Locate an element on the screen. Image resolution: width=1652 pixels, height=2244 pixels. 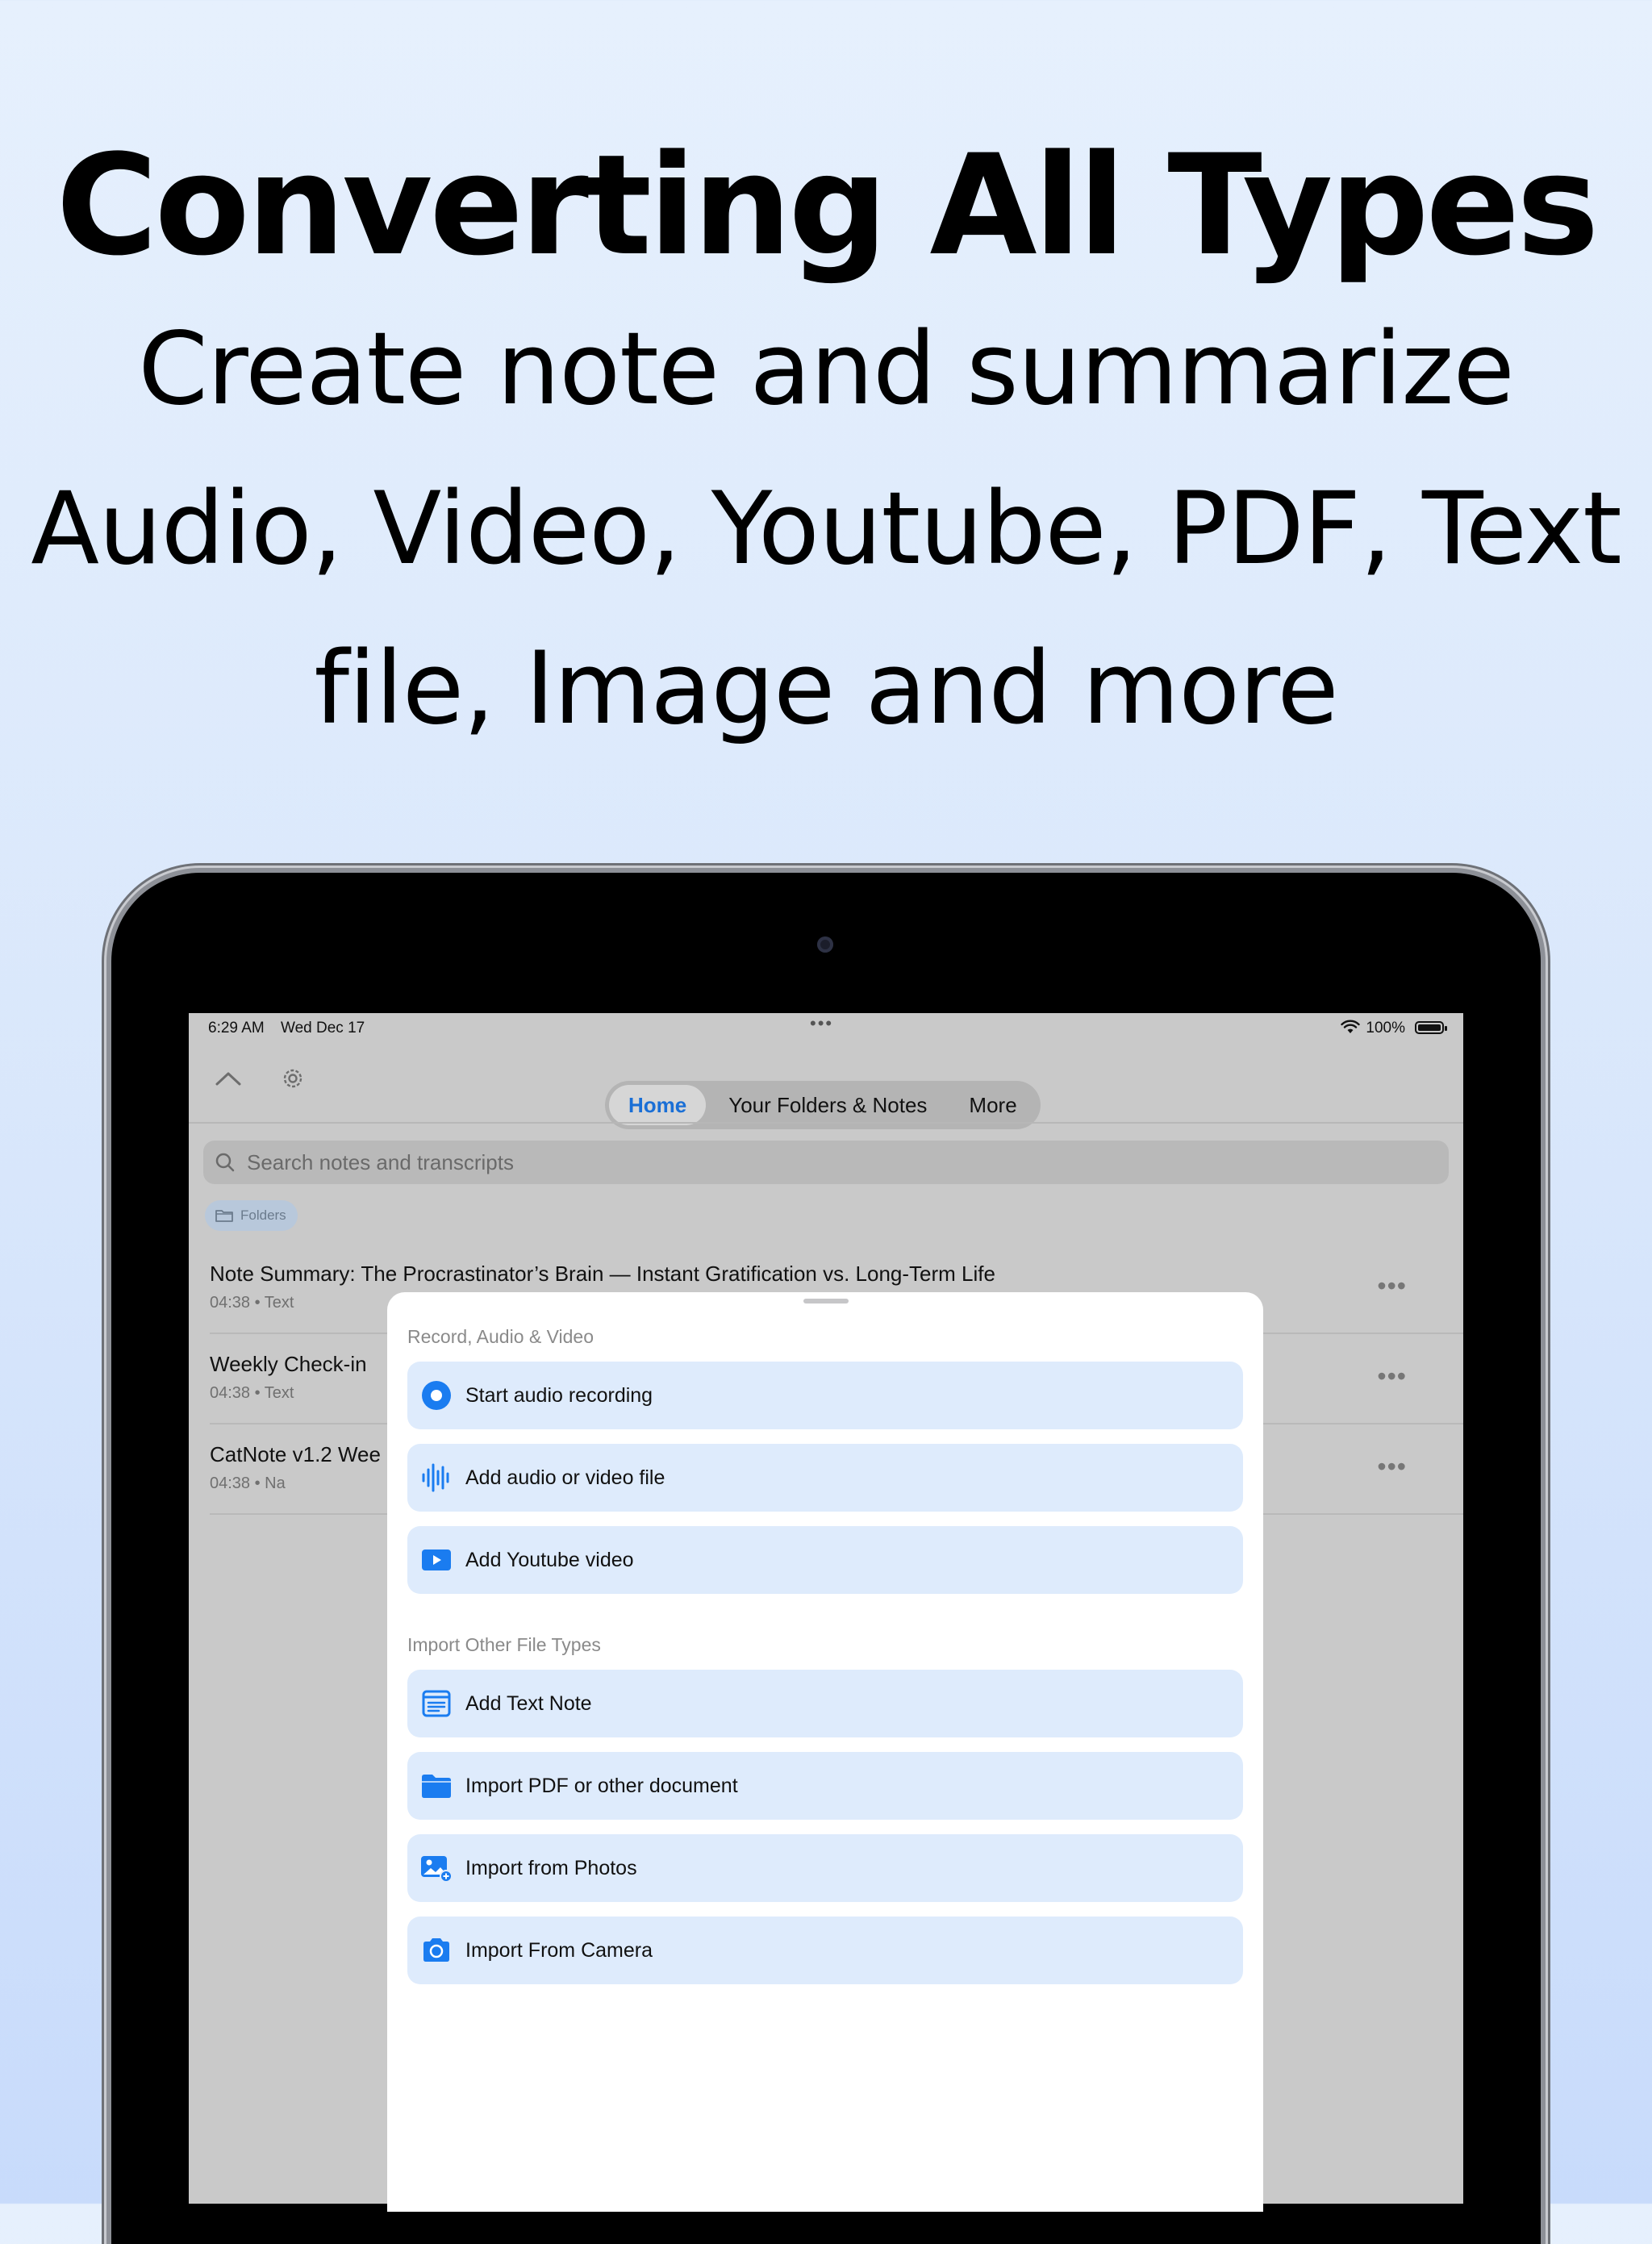
youtube-play-icon is located at coordinates (436, 1560).